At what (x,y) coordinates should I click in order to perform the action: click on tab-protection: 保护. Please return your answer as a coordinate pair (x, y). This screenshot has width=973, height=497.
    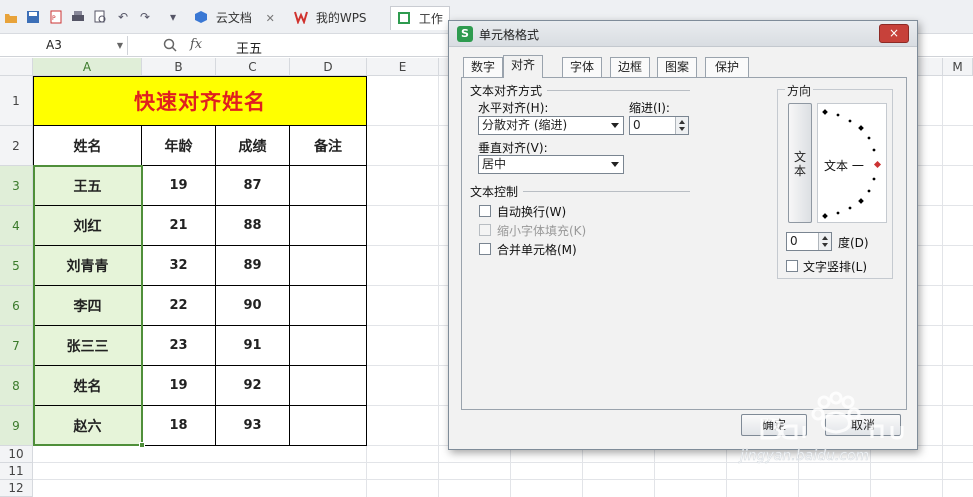
    Looking at the image, I should click on (727, 67).